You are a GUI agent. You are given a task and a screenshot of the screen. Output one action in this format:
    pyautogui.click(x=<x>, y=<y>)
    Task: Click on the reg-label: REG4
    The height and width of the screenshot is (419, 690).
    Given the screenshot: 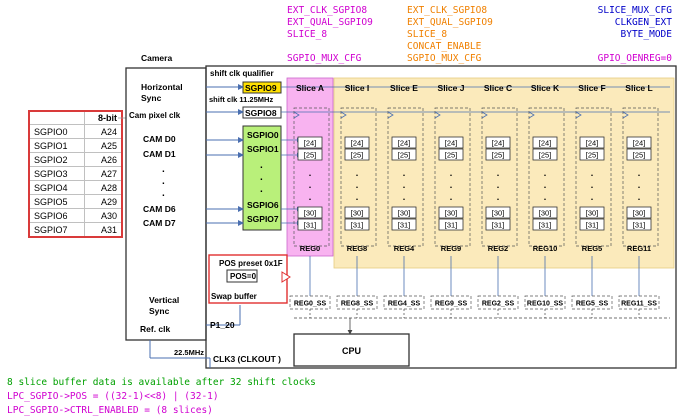 What is the action you would take?
    pyautogui.click(x=404, y=248)
    